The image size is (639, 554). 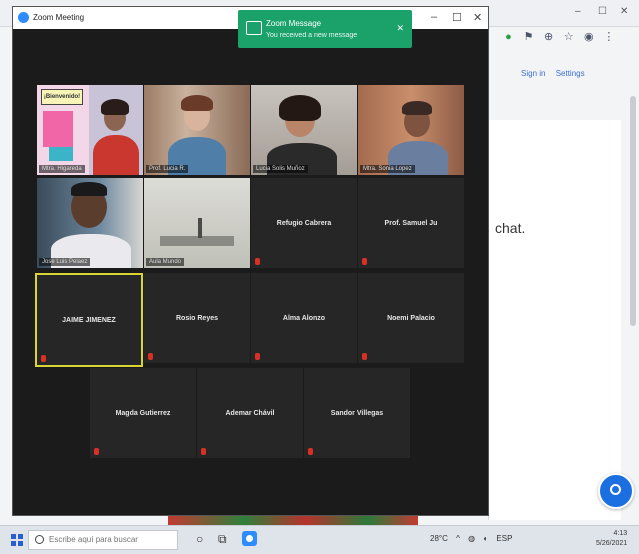 What do you see at coordinates (17, 540) in the screenshot?
I see `windows-start-icon` at bounding box center [17, 540].